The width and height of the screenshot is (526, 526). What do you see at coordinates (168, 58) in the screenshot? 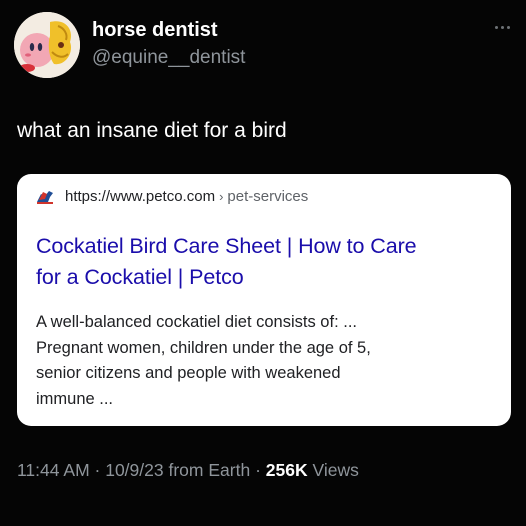
I see `author-handle: @equine__dentist` at bounding box center [168, 58].